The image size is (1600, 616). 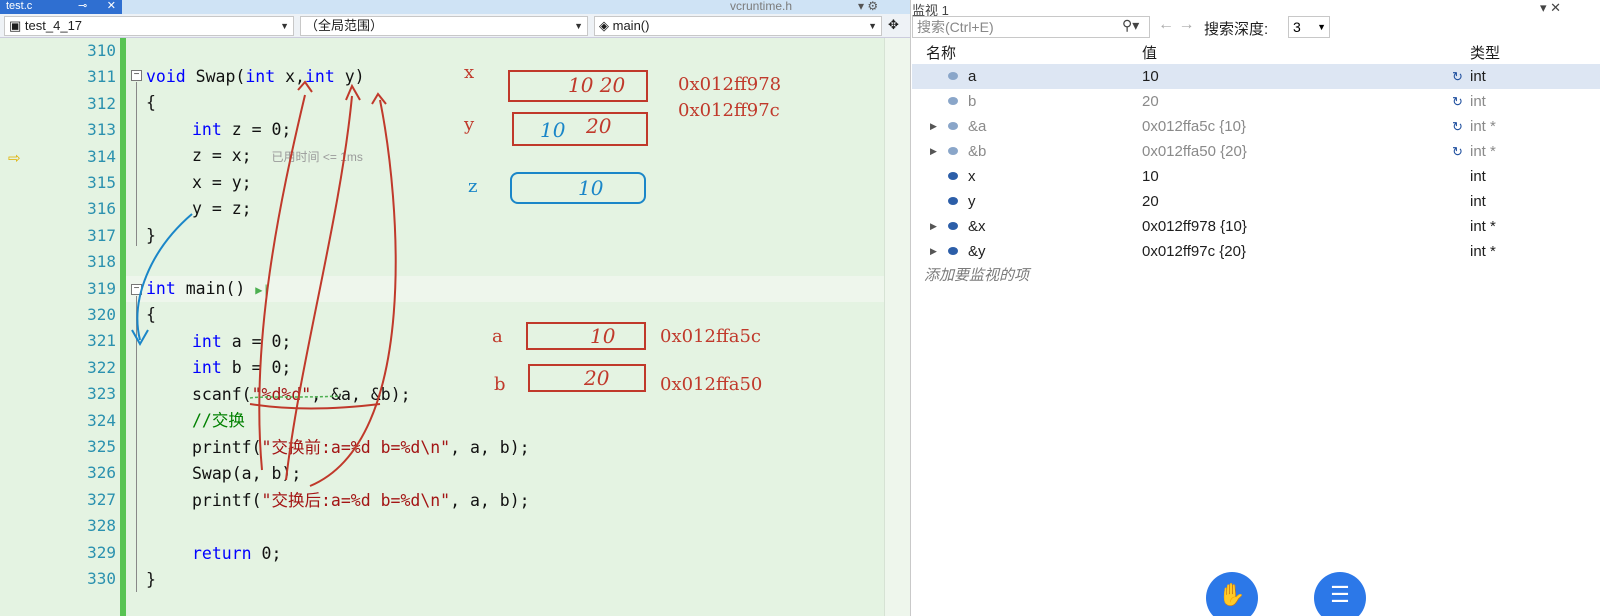 I want to click on watch-name: b, so click(x=972, y=101).